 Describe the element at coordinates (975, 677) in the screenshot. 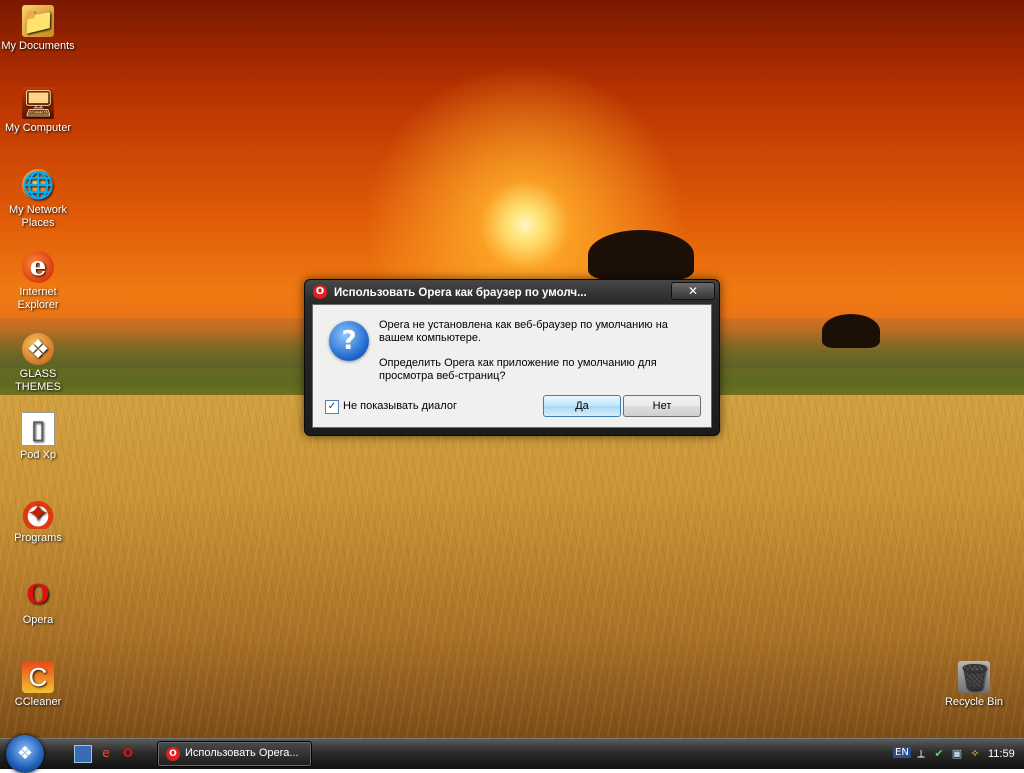

I see `recycle-bin-icon: 🗑` at that location.